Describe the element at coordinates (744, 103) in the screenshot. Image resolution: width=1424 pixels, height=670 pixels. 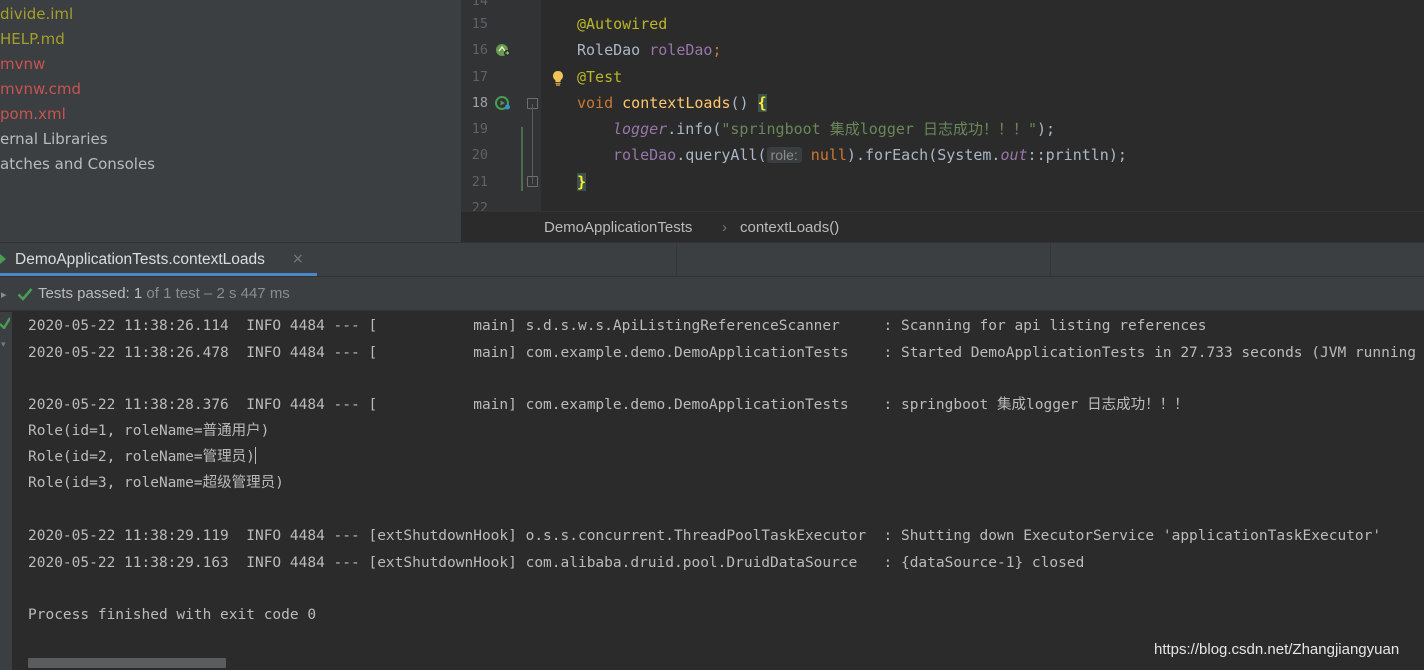
I see `text-token: ()` at that location.